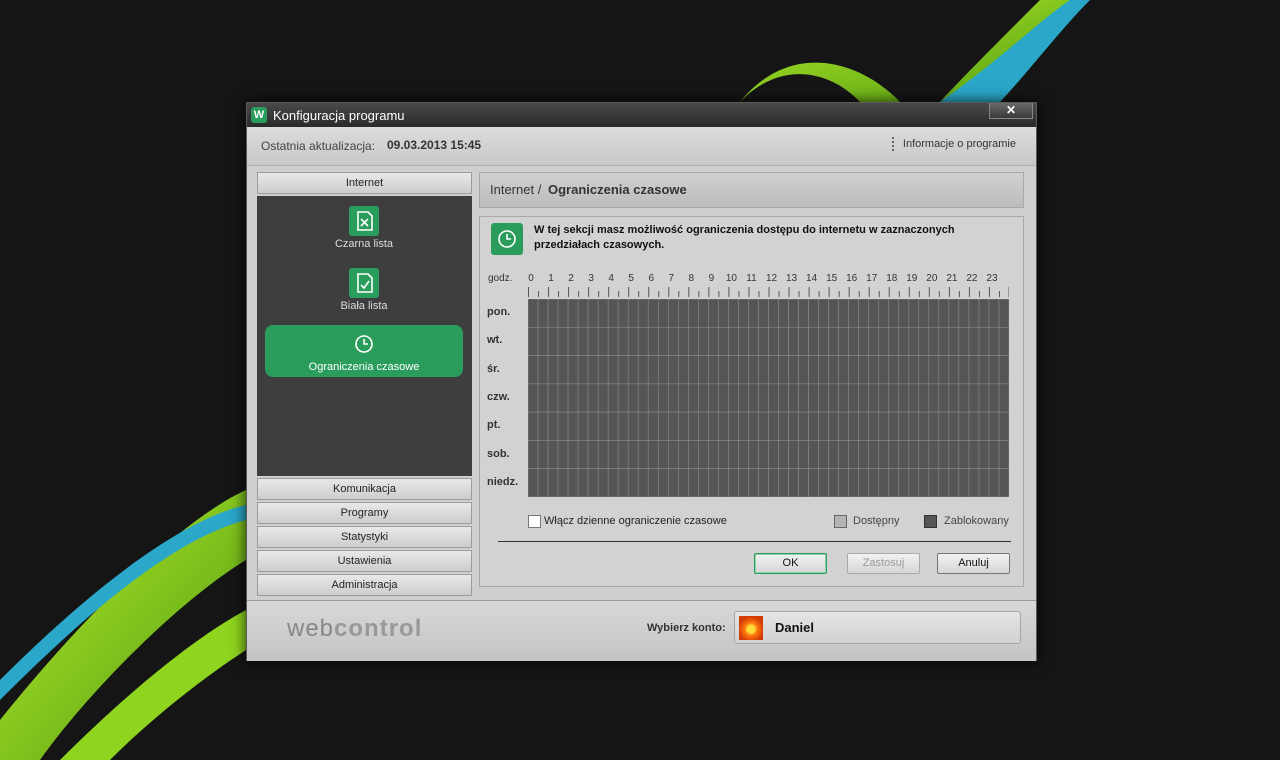  I want to click on sidebar-category-internet: Internet, so click(364, 183).